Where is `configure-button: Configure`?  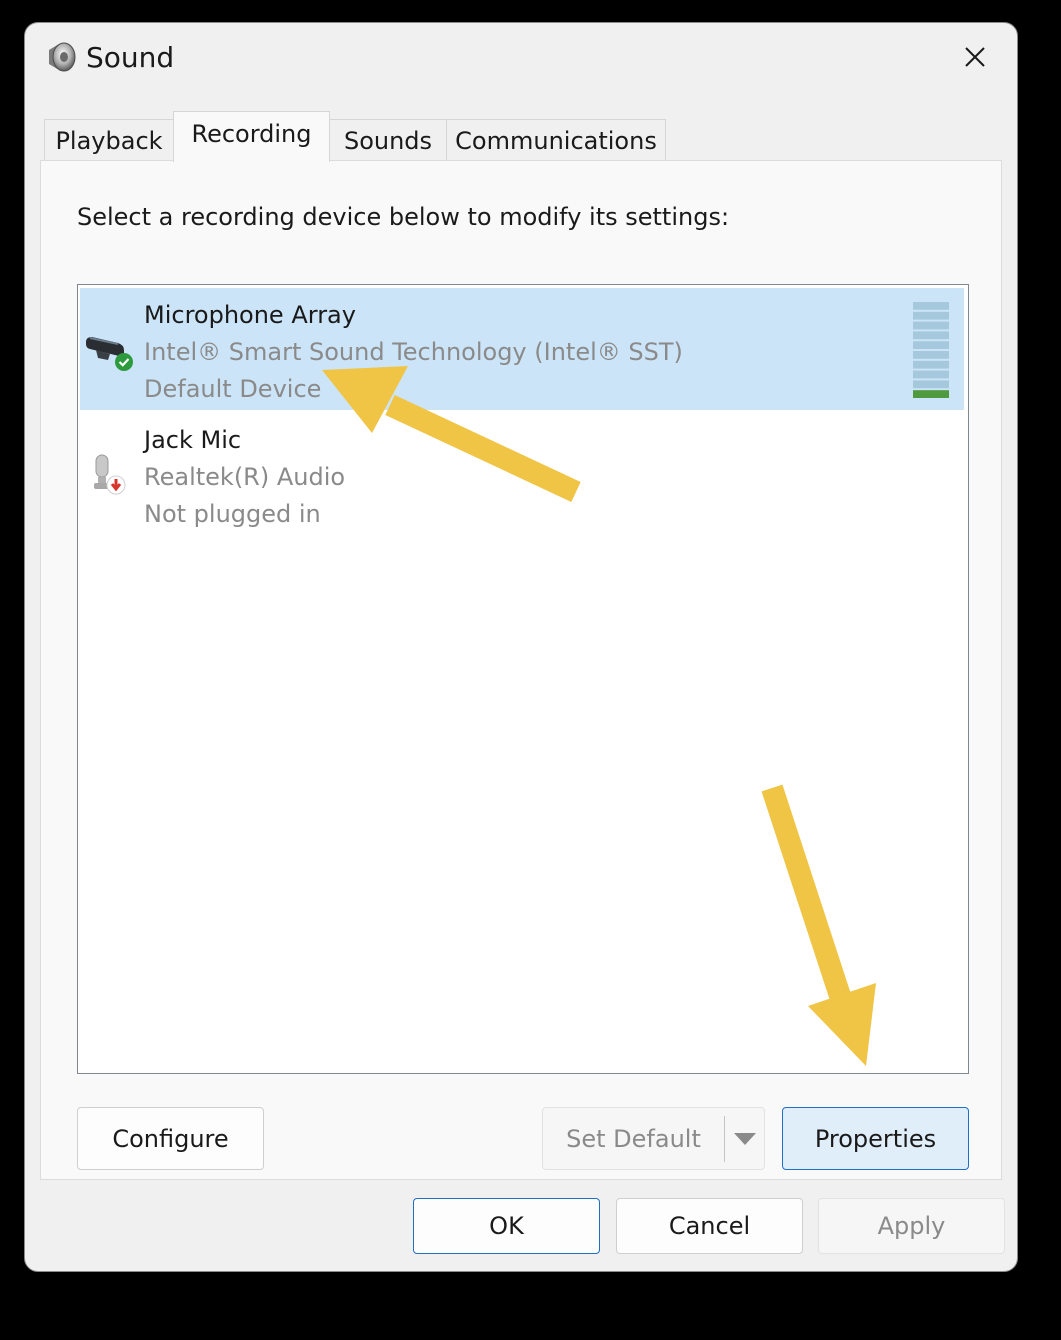 configure-button: Configure is located at coordinates (170, 1138).